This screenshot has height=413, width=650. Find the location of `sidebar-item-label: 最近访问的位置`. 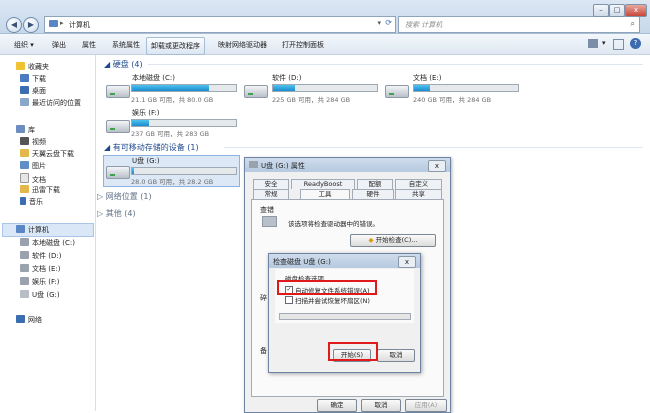

sidebar-item-label: 最近访问的位置 is located at coordinates (56, 103).